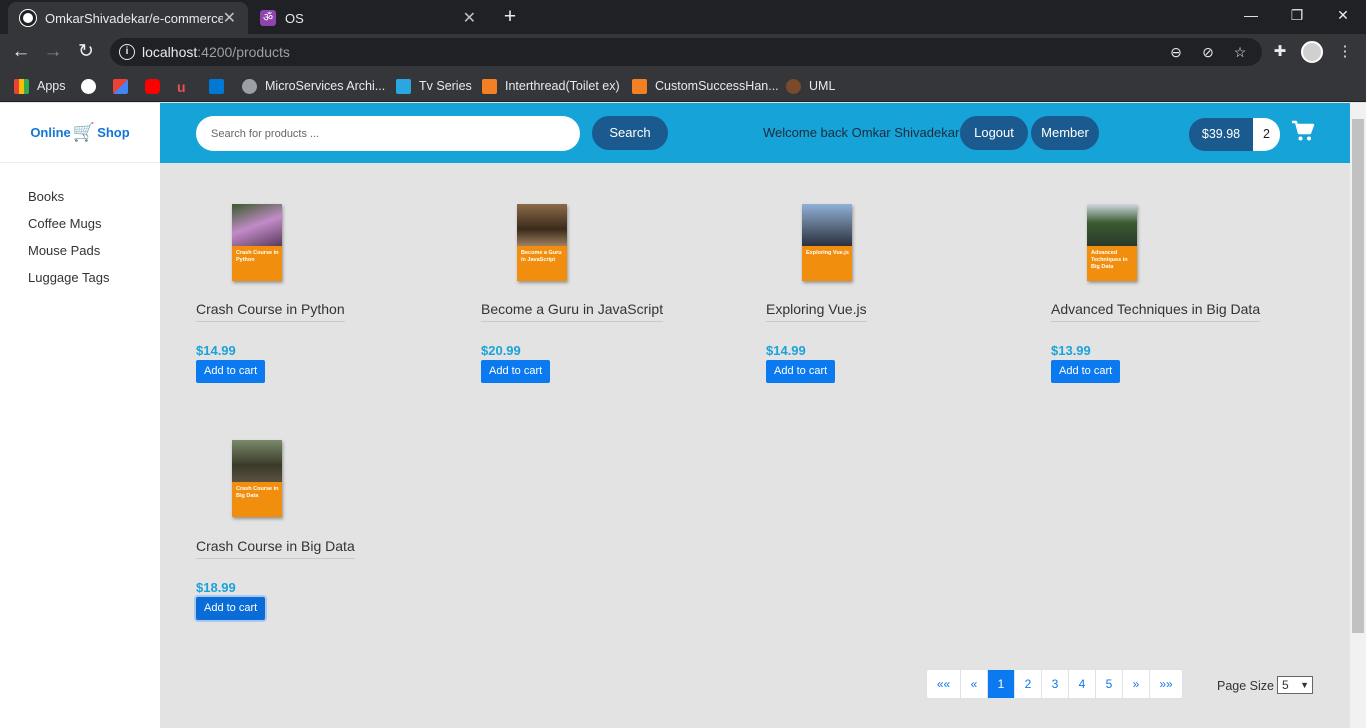 This screenshot has height=728, width=1366. I want to click on member-button: Member, so click(1065, 133).